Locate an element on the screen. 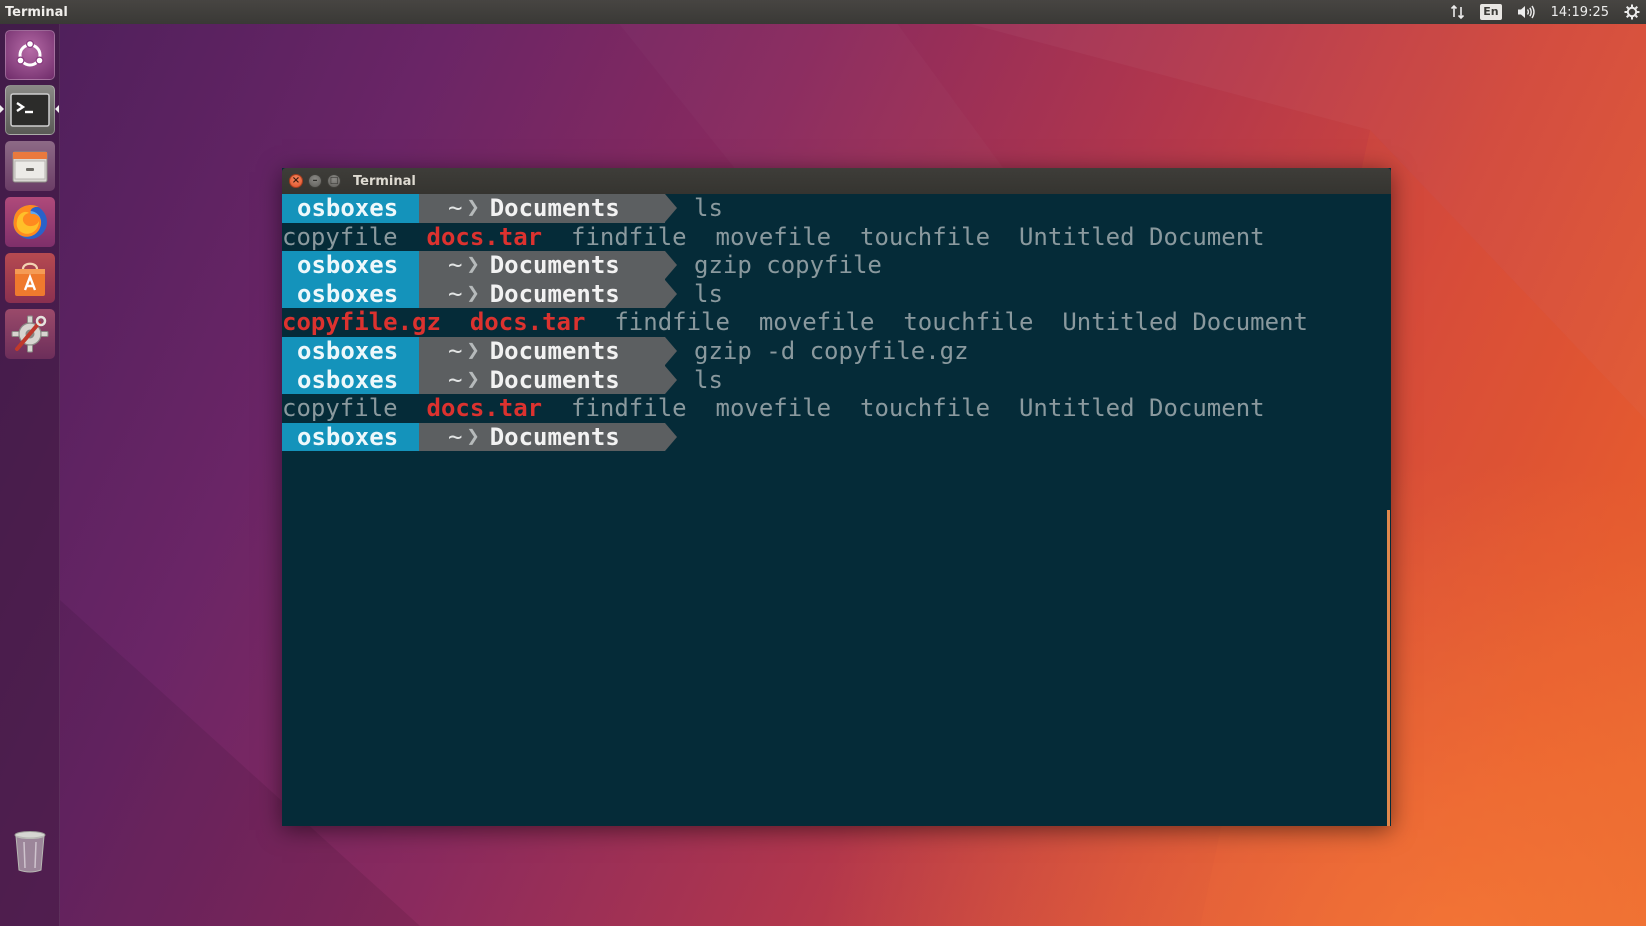 The image size is (1646, 926). launcher-settings-button is located at coordinates (30, 334).